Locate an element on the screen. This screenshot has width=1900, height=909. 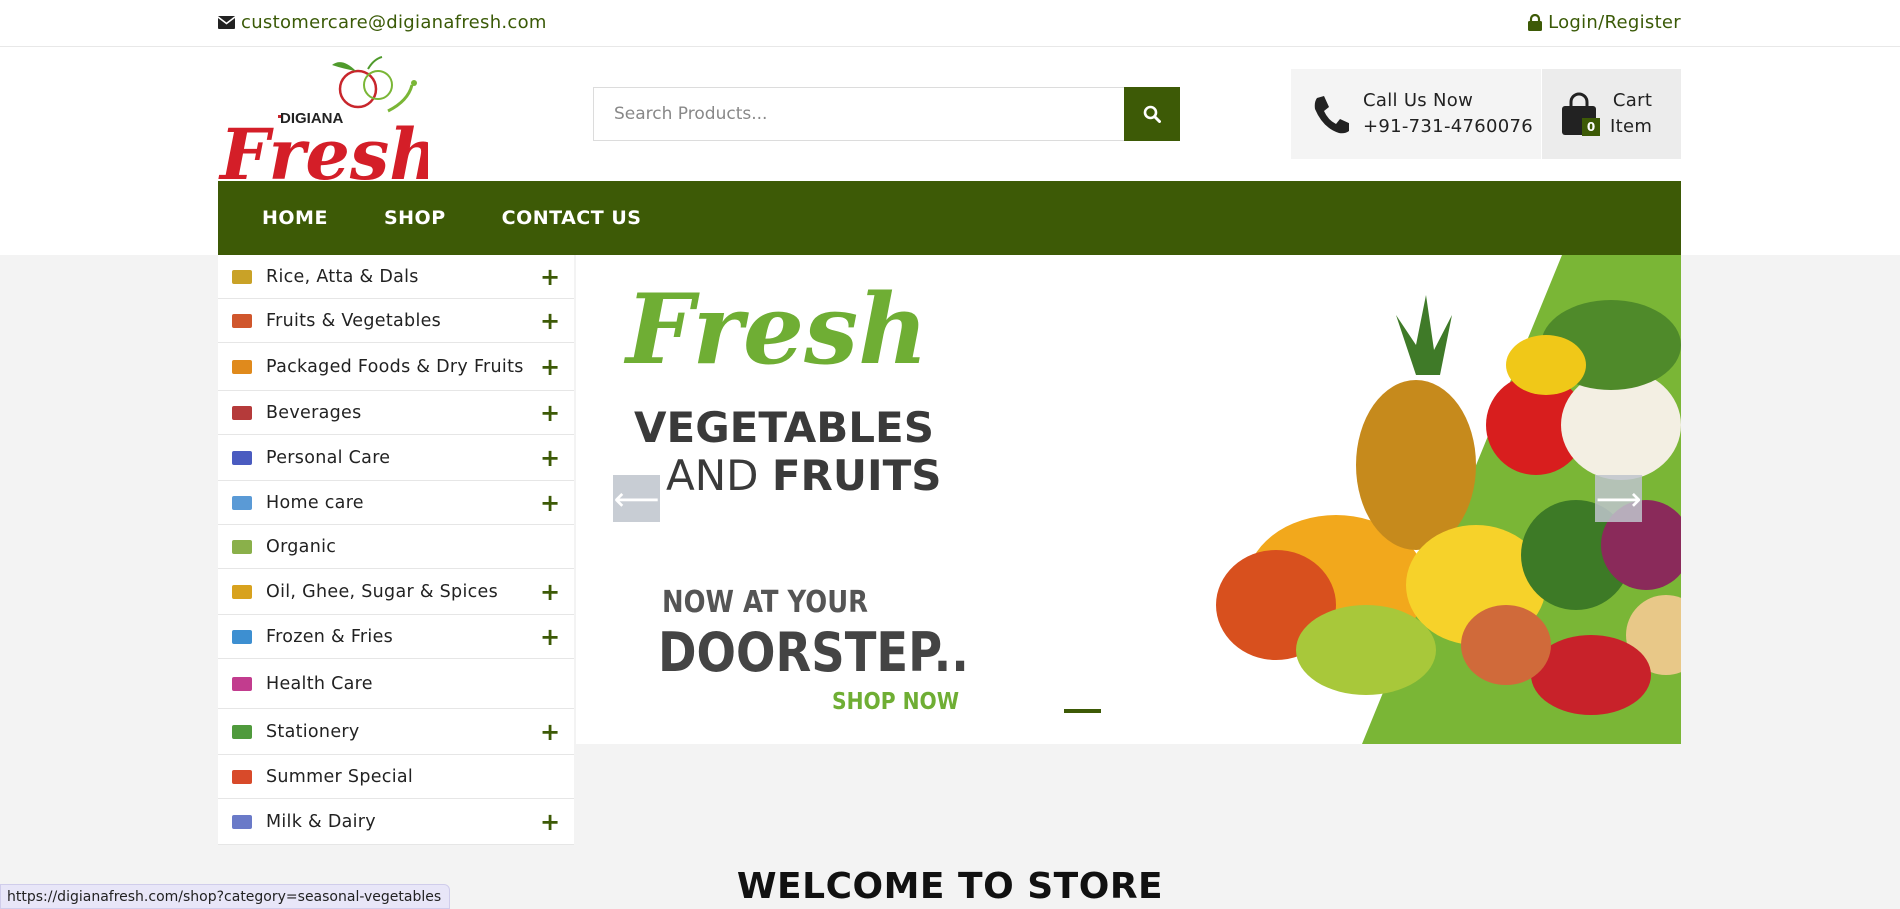
search-button is located at coordinates (1152, 114).